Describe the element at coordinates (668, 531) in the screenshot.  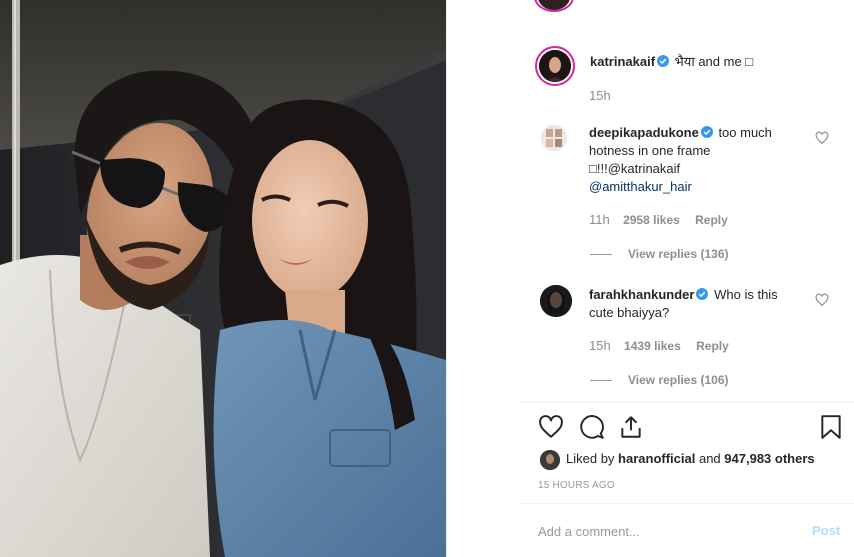
I see `add-comment-input` at that location.